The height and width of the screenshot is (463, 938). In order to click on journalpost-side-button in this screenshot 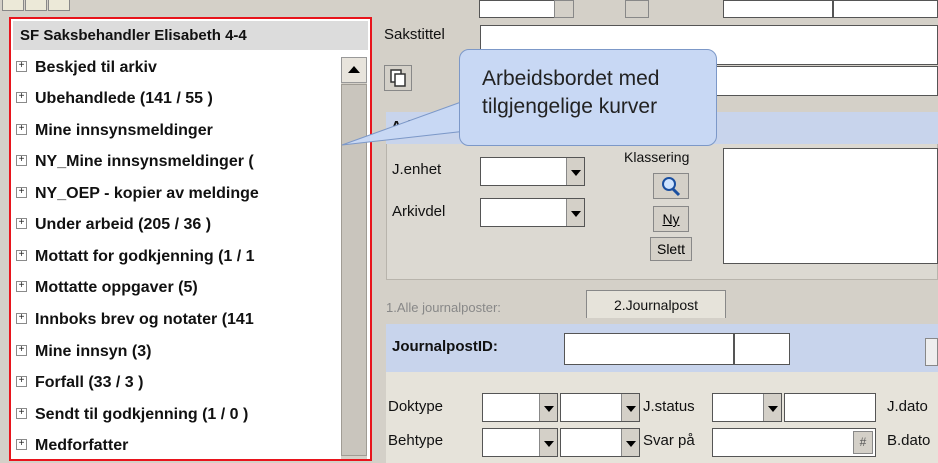, I will do `click(931, 352)`.